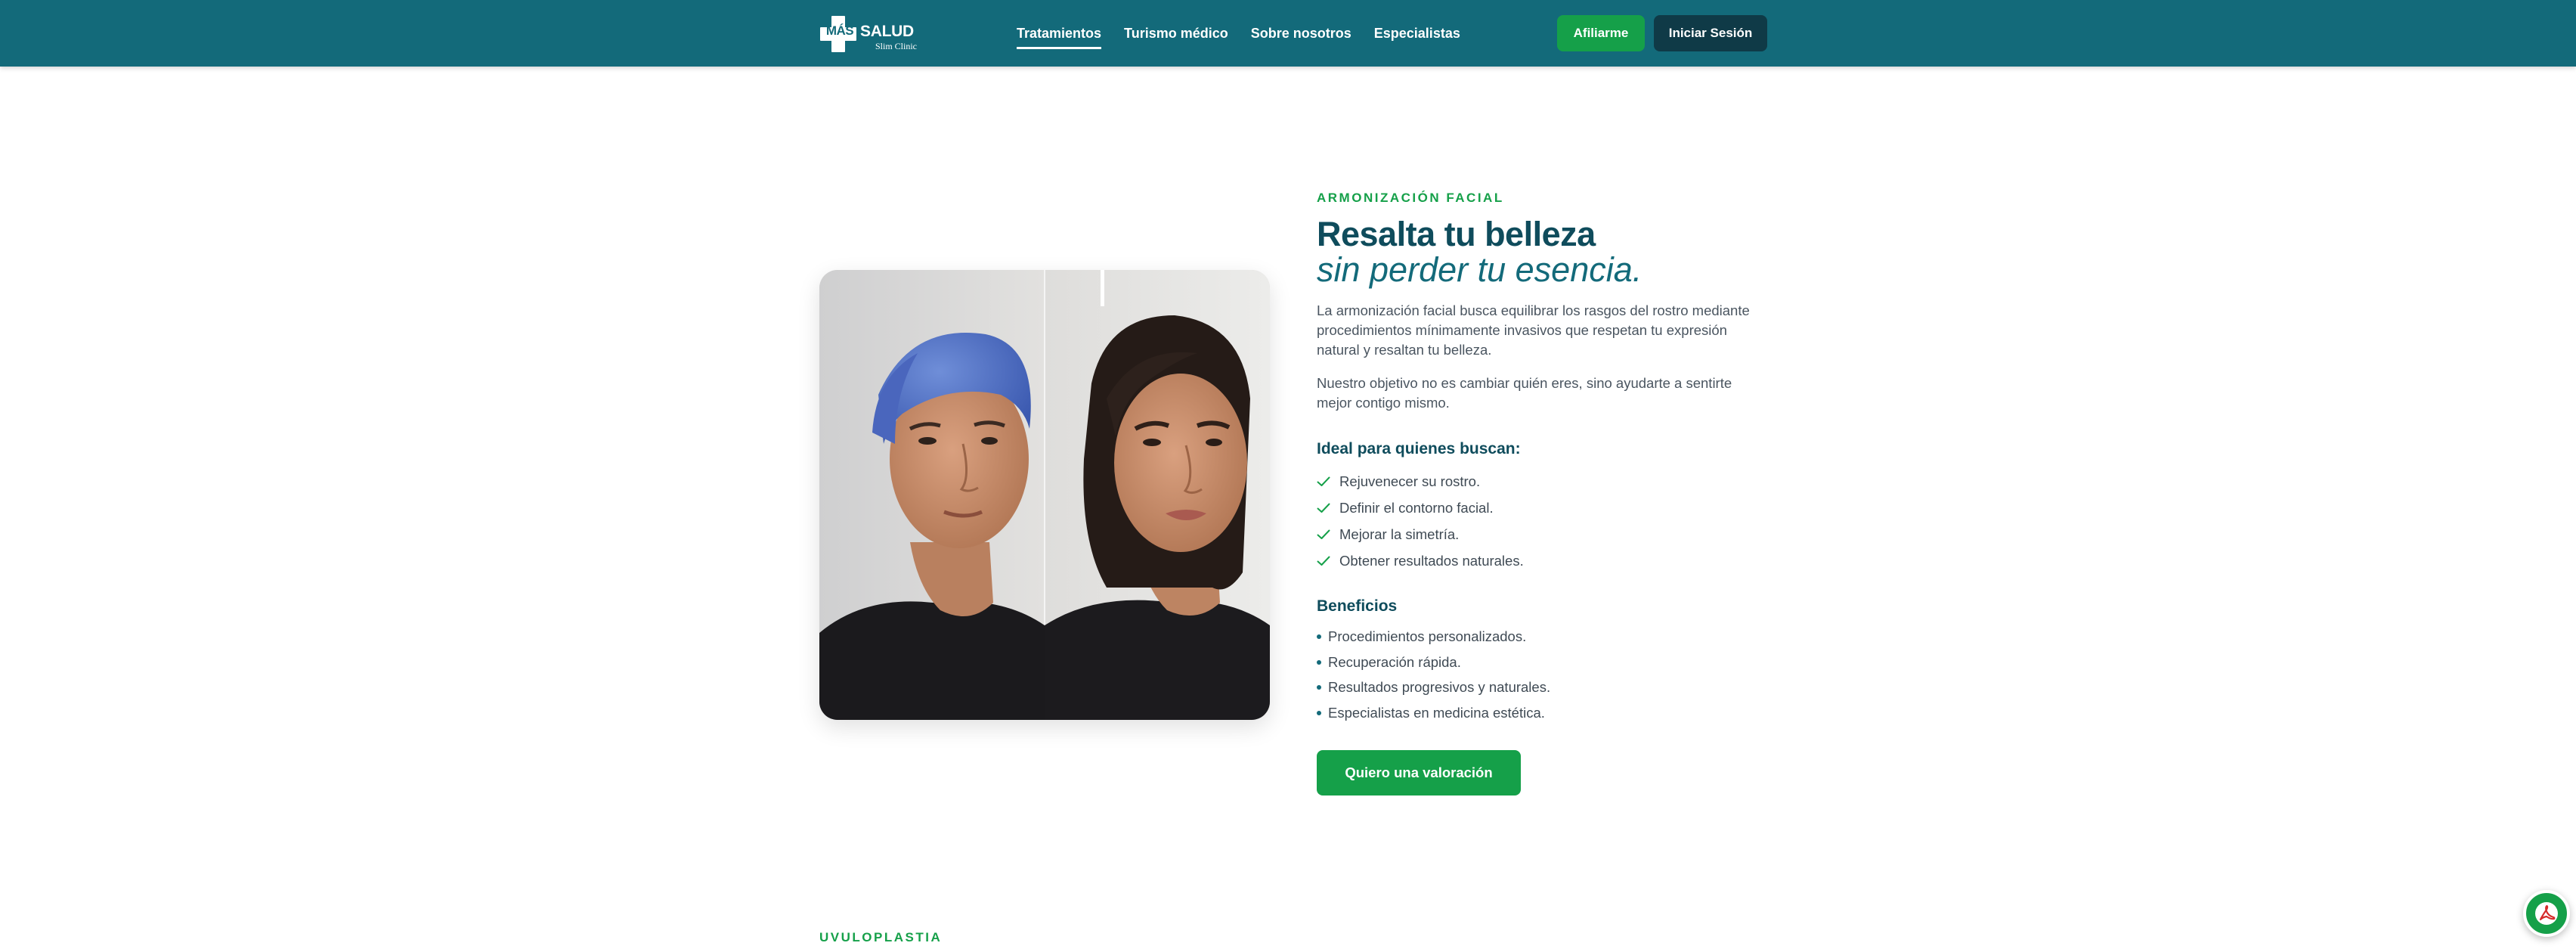 The width and height of the screenshot is (2576, 949). I want to click on list-item-label: Resultados progresivos y naturales., so click(1439, 687).